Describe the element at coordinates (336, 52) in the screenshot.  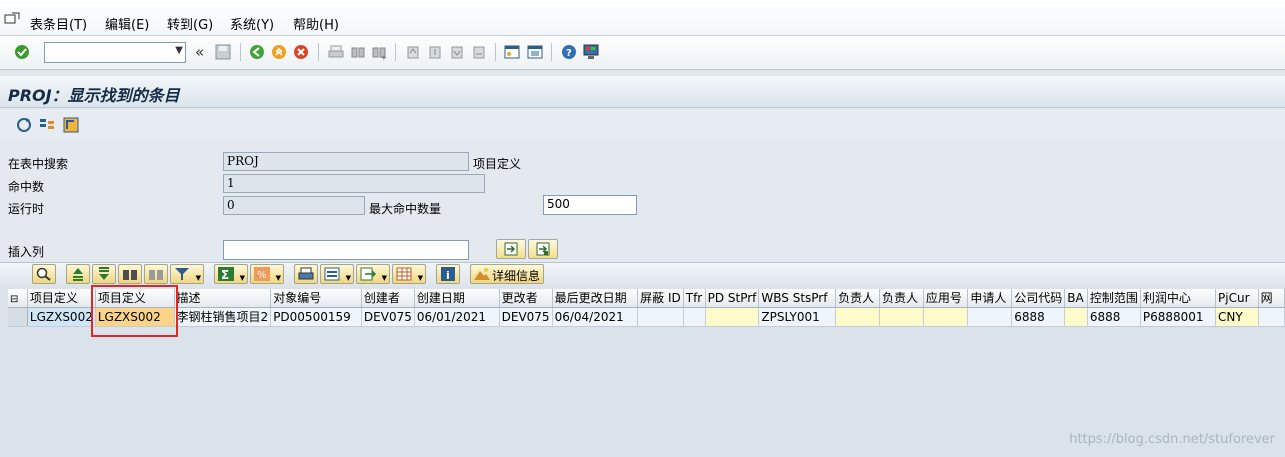
I see `print-icon` at that location.